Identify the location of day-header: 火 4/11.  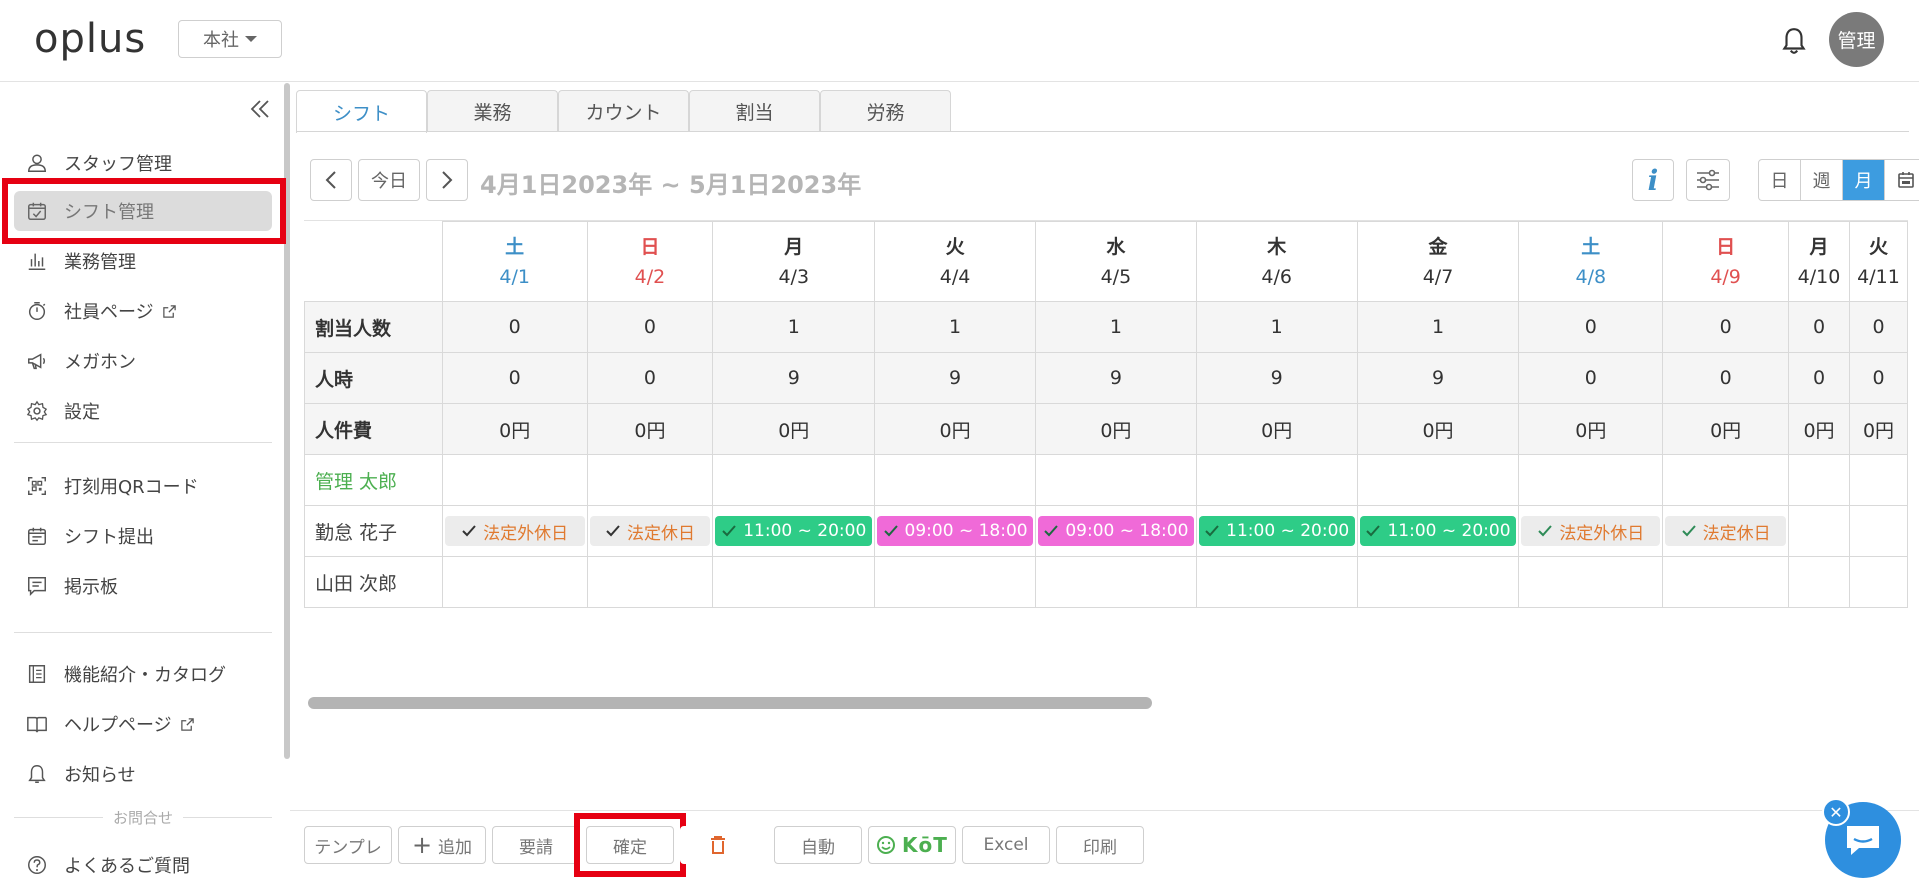
(1878, 261).